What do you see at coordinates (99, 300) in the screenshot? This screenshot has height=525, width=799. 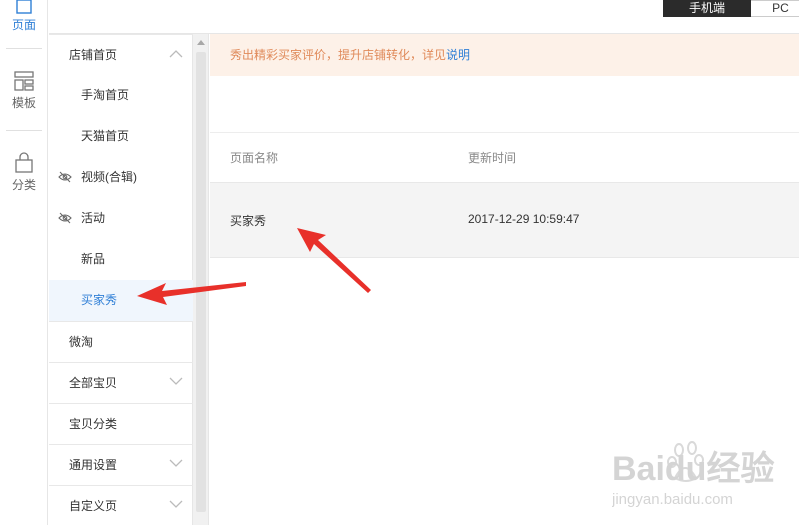 I see `nav-item-label: 买家秀` at bounding box center [99, 300].